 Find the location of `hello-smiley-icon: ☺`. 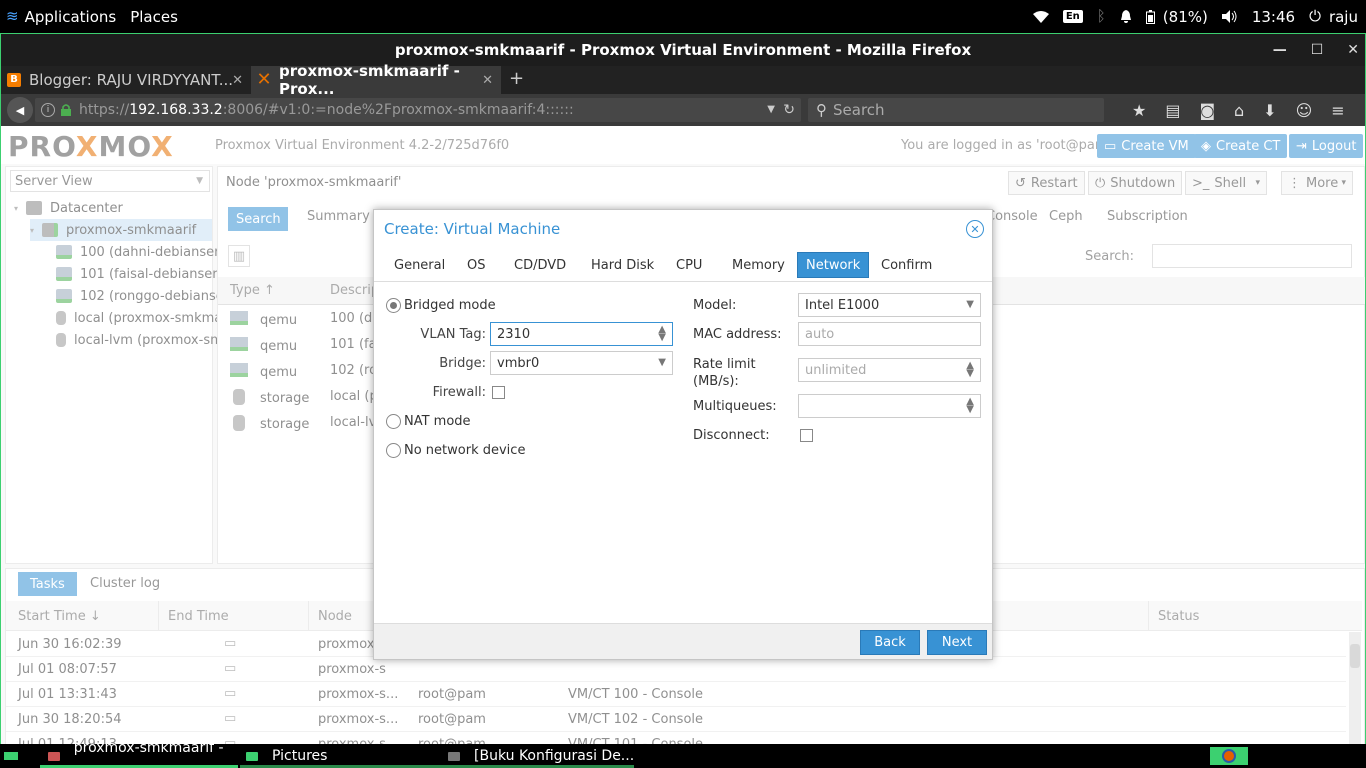

hello-smiley-icon: ☺ is located at coordinates (1304, 110).